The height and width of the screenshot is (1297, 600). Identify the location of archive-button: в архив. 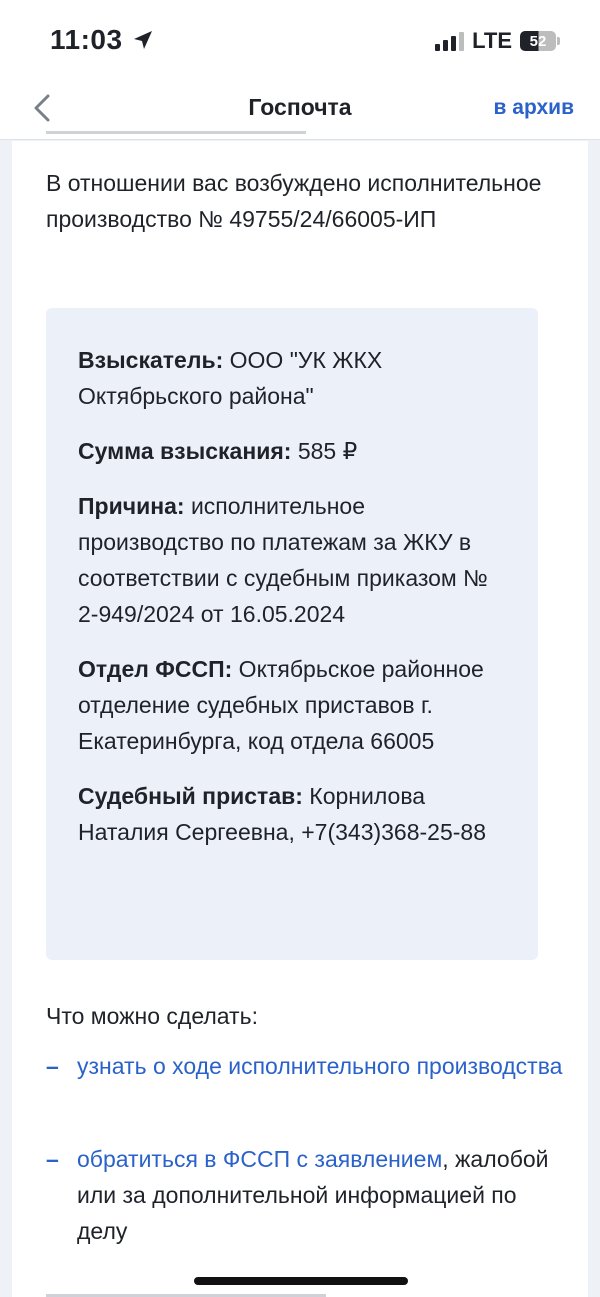
(534, 108).